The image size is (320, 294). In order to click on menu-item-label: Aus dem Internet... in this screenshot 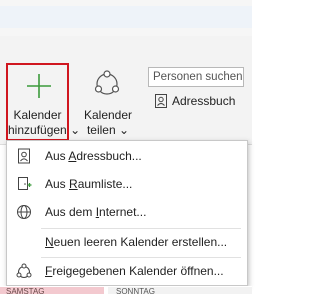, I will do `click(96, 212)`.